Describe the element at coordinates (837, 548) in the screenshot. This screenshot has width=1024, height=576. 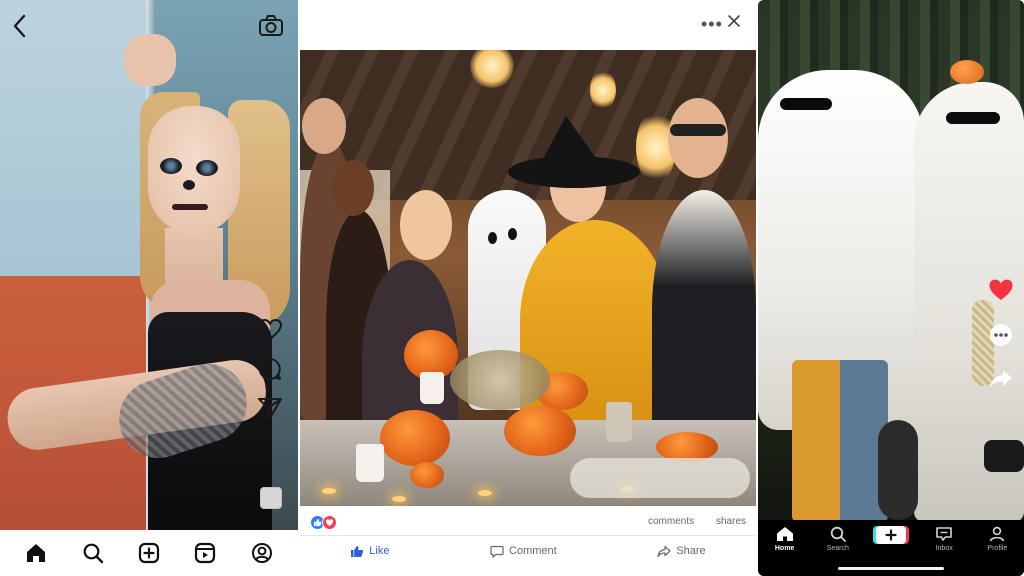
I see `tab-search-label: Search` at that location.